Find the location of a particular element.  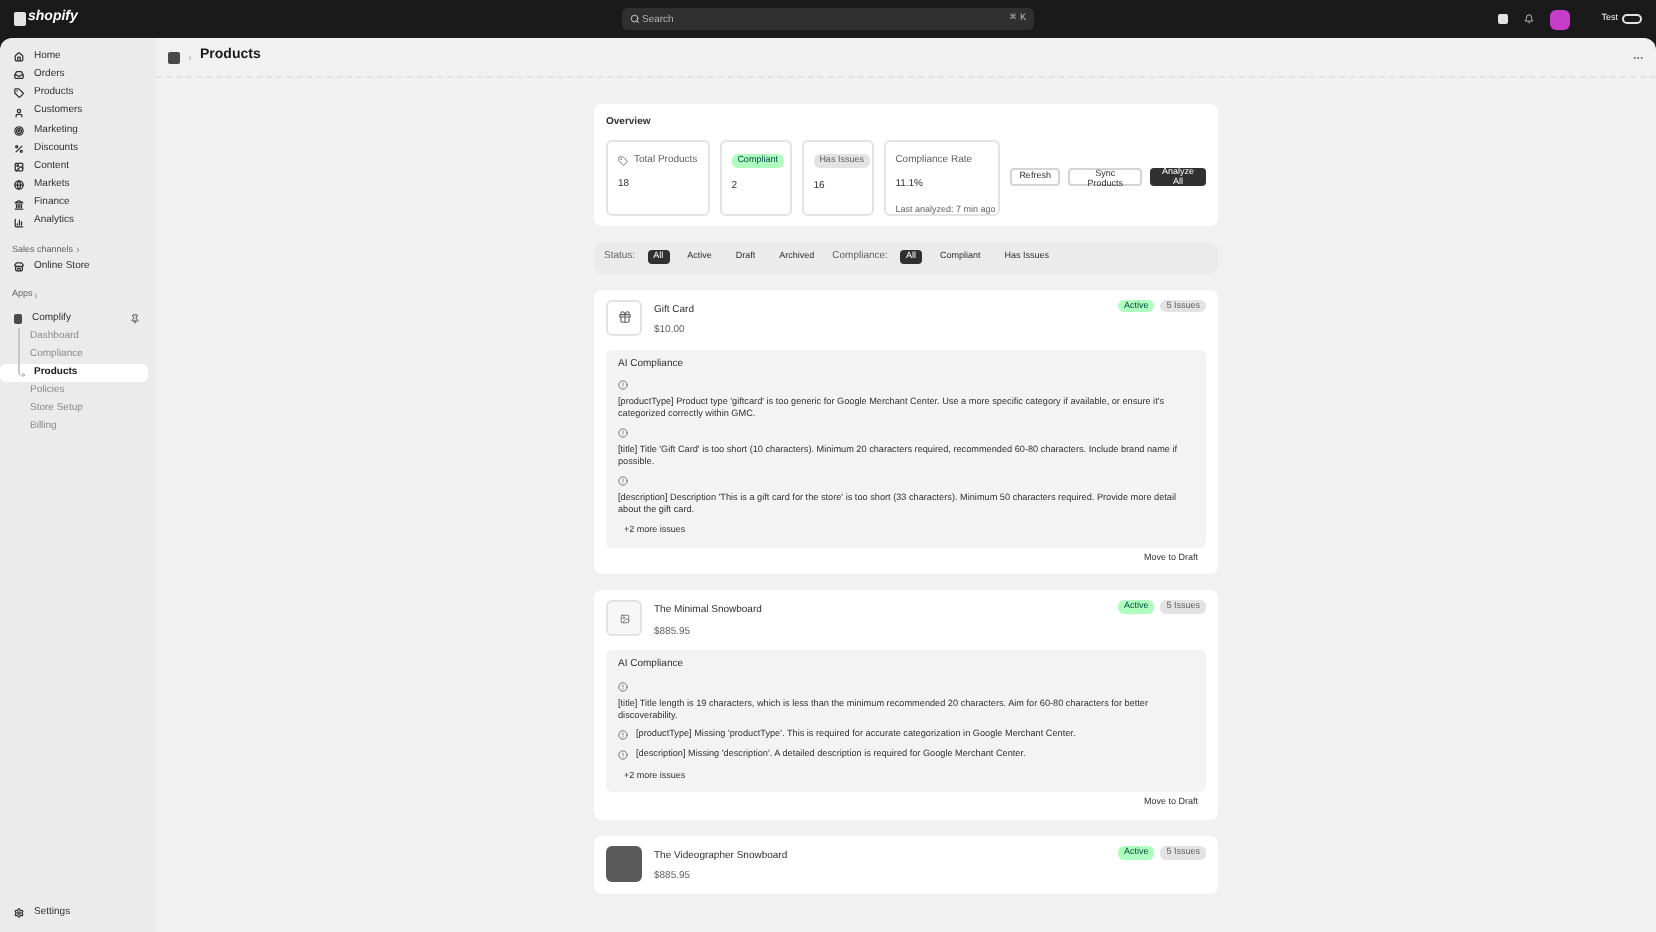

pin-icon is located at coordinates (135, 319).